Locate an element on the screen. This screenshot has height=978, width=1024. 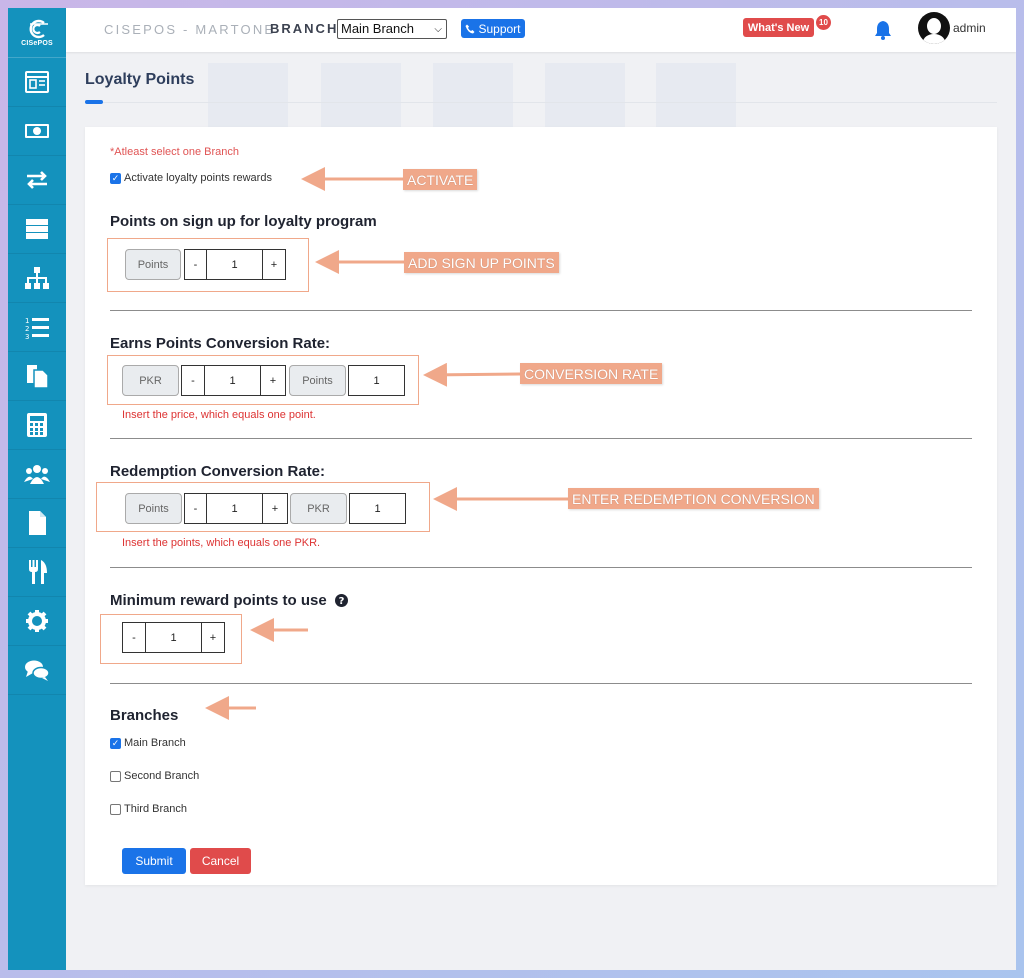
svg-text: 1 is located at coordinates (27, 321).